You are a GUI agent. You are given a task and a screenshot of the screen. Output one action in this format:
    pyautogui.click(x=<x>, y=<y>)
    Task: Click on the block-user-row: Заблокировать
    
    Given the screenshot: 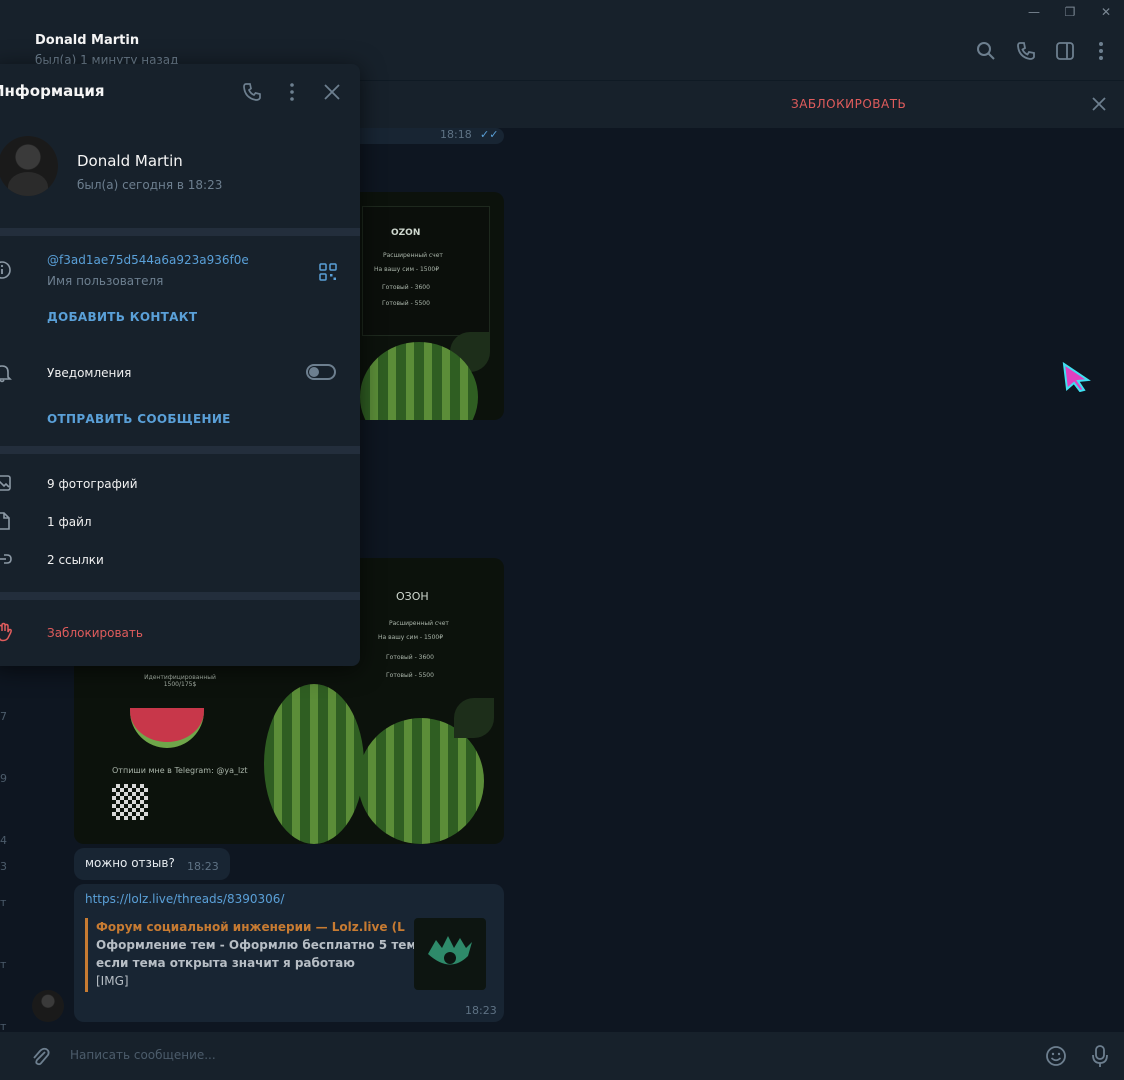 What is the action you would take?
    pyautogui.click(x=180, y=633)
    